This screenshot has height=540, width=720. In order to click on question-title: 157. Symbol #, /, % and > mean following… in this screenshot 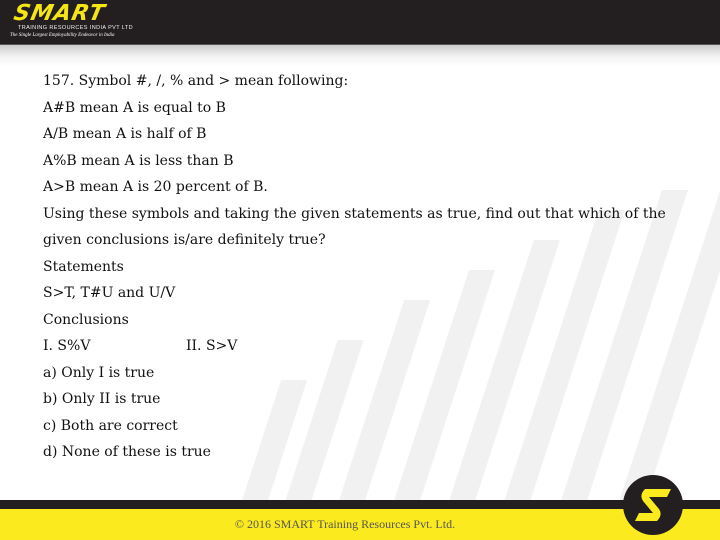, I will do `click(196, 81)`.